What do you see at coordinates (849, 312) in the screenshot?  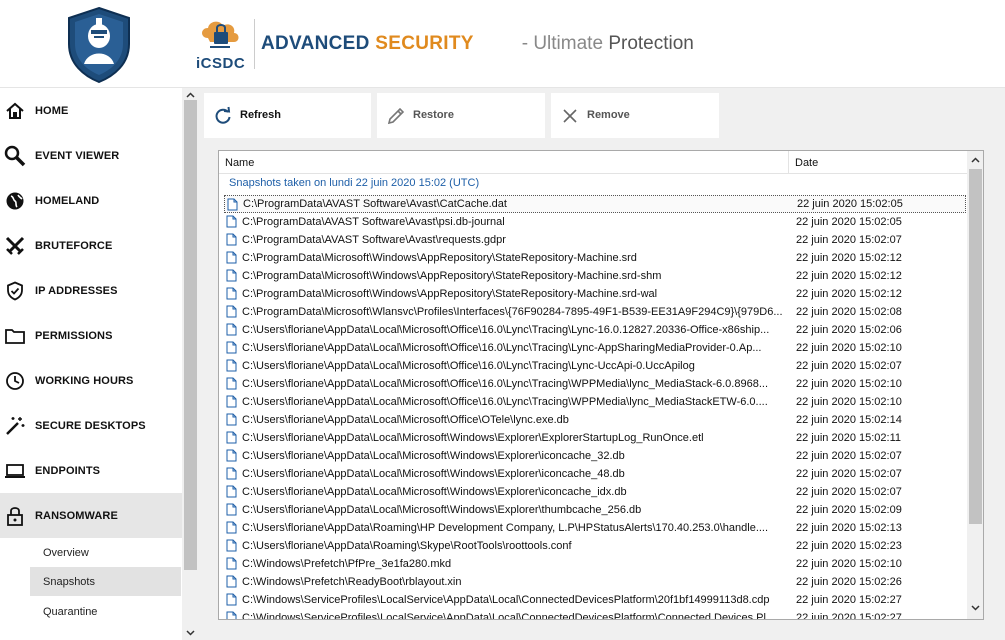 I see `row-date: 22 juin 2020 15:02:08` at bounding box center [849, 312].